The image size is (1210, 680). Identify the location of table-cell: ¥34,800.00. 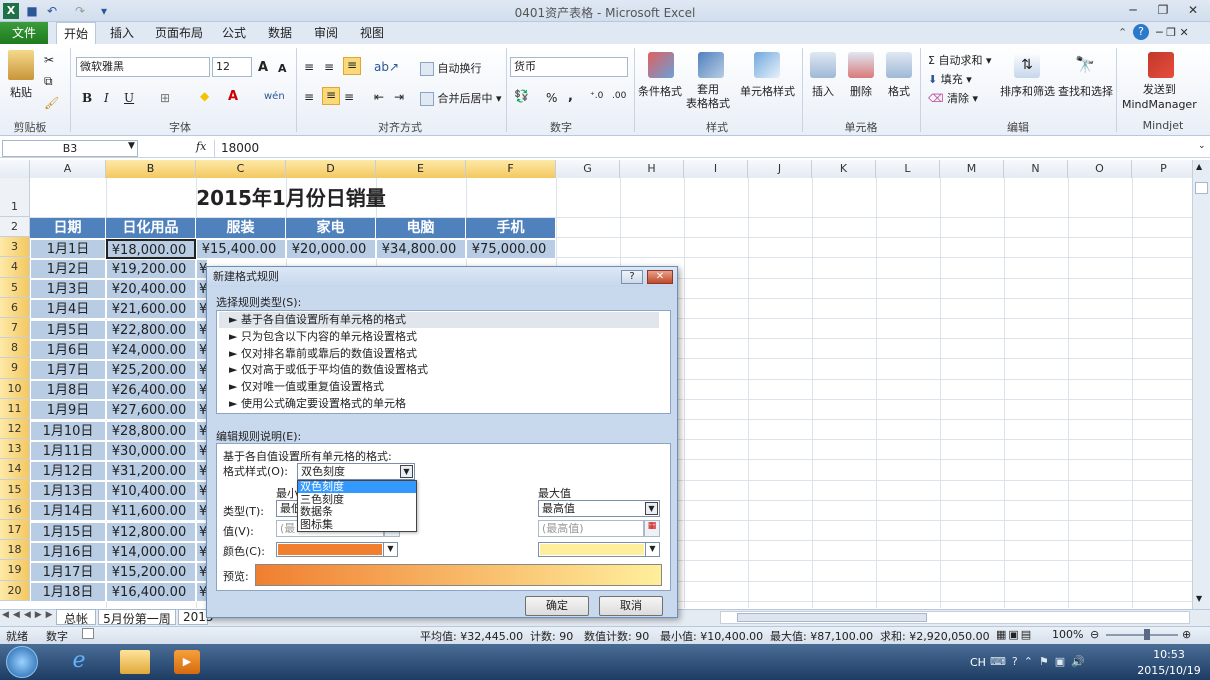
(421, 249).